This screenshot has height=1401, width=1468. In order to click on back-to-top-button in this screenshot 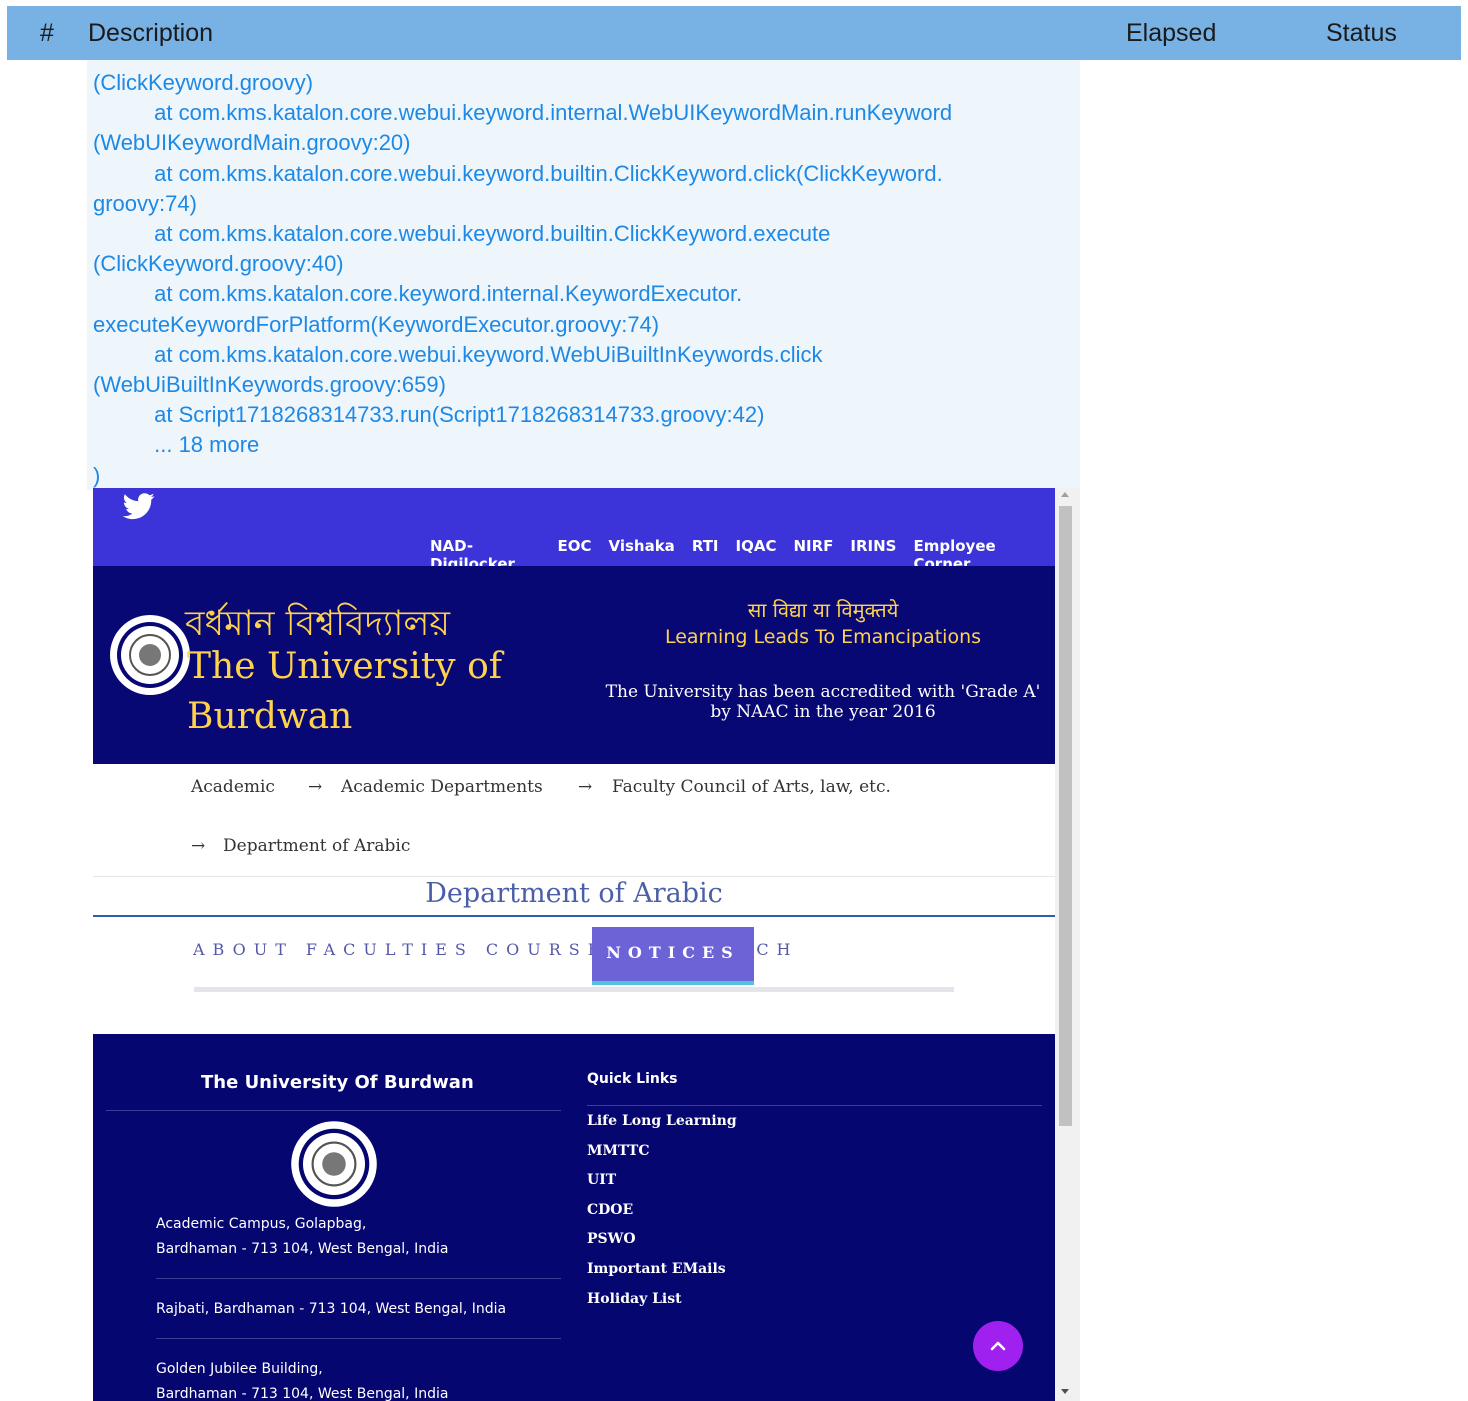, I will do `click(998, 1346)`.